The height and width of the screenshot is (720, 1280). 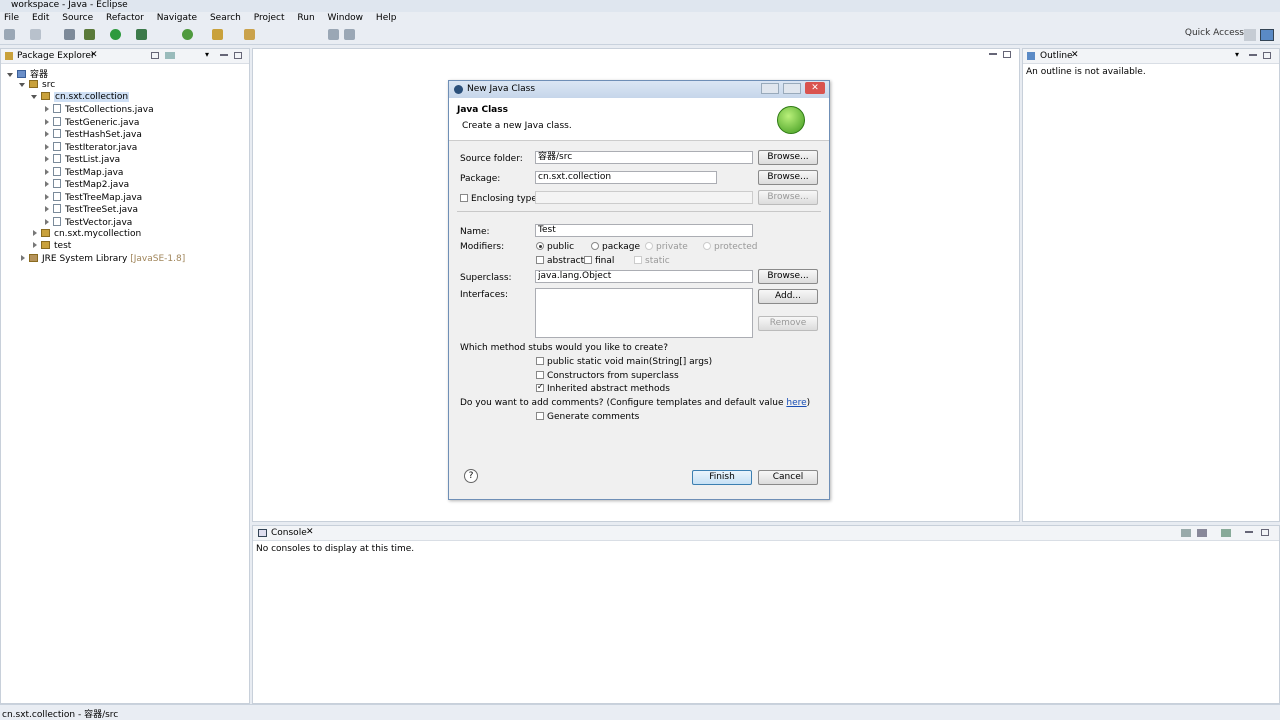 I want to click on tree-file: TestCollections.java, so click(x=99, y=109).